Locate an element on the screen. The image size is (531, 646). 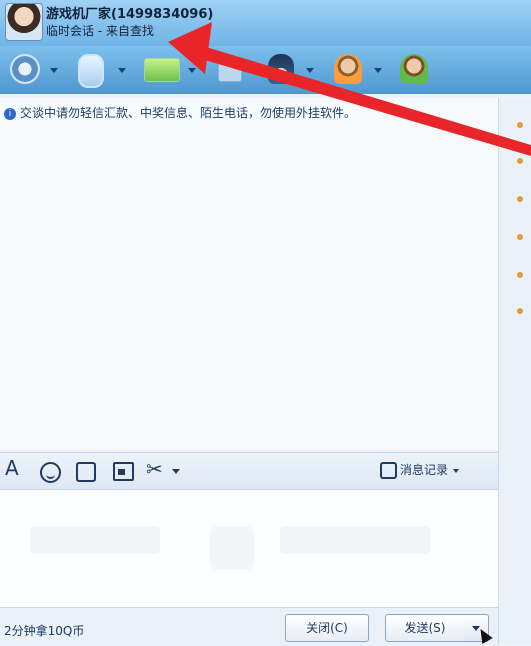
add-friend-icon is located at coordinates (348, 69).